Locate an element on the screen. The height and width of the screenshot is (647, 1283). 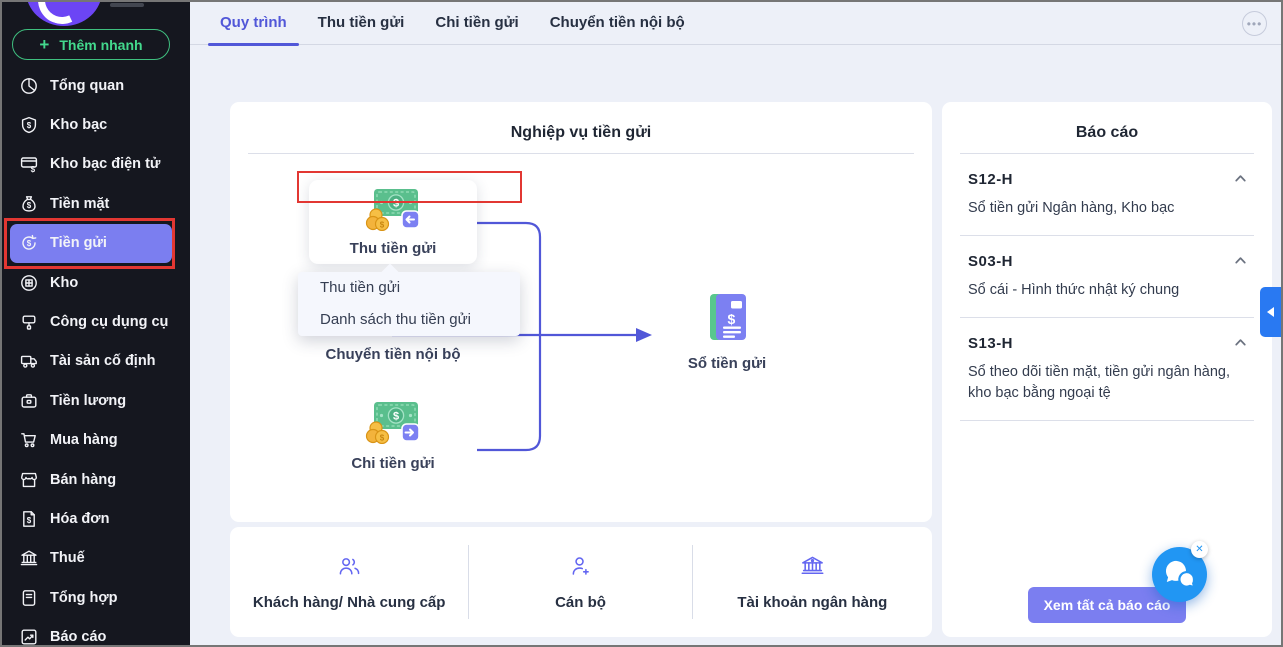
thu-tien-gui-dropdown: Thu tiền gửi Danh sách thu tiền gửi is located at coordinates (409, 304).